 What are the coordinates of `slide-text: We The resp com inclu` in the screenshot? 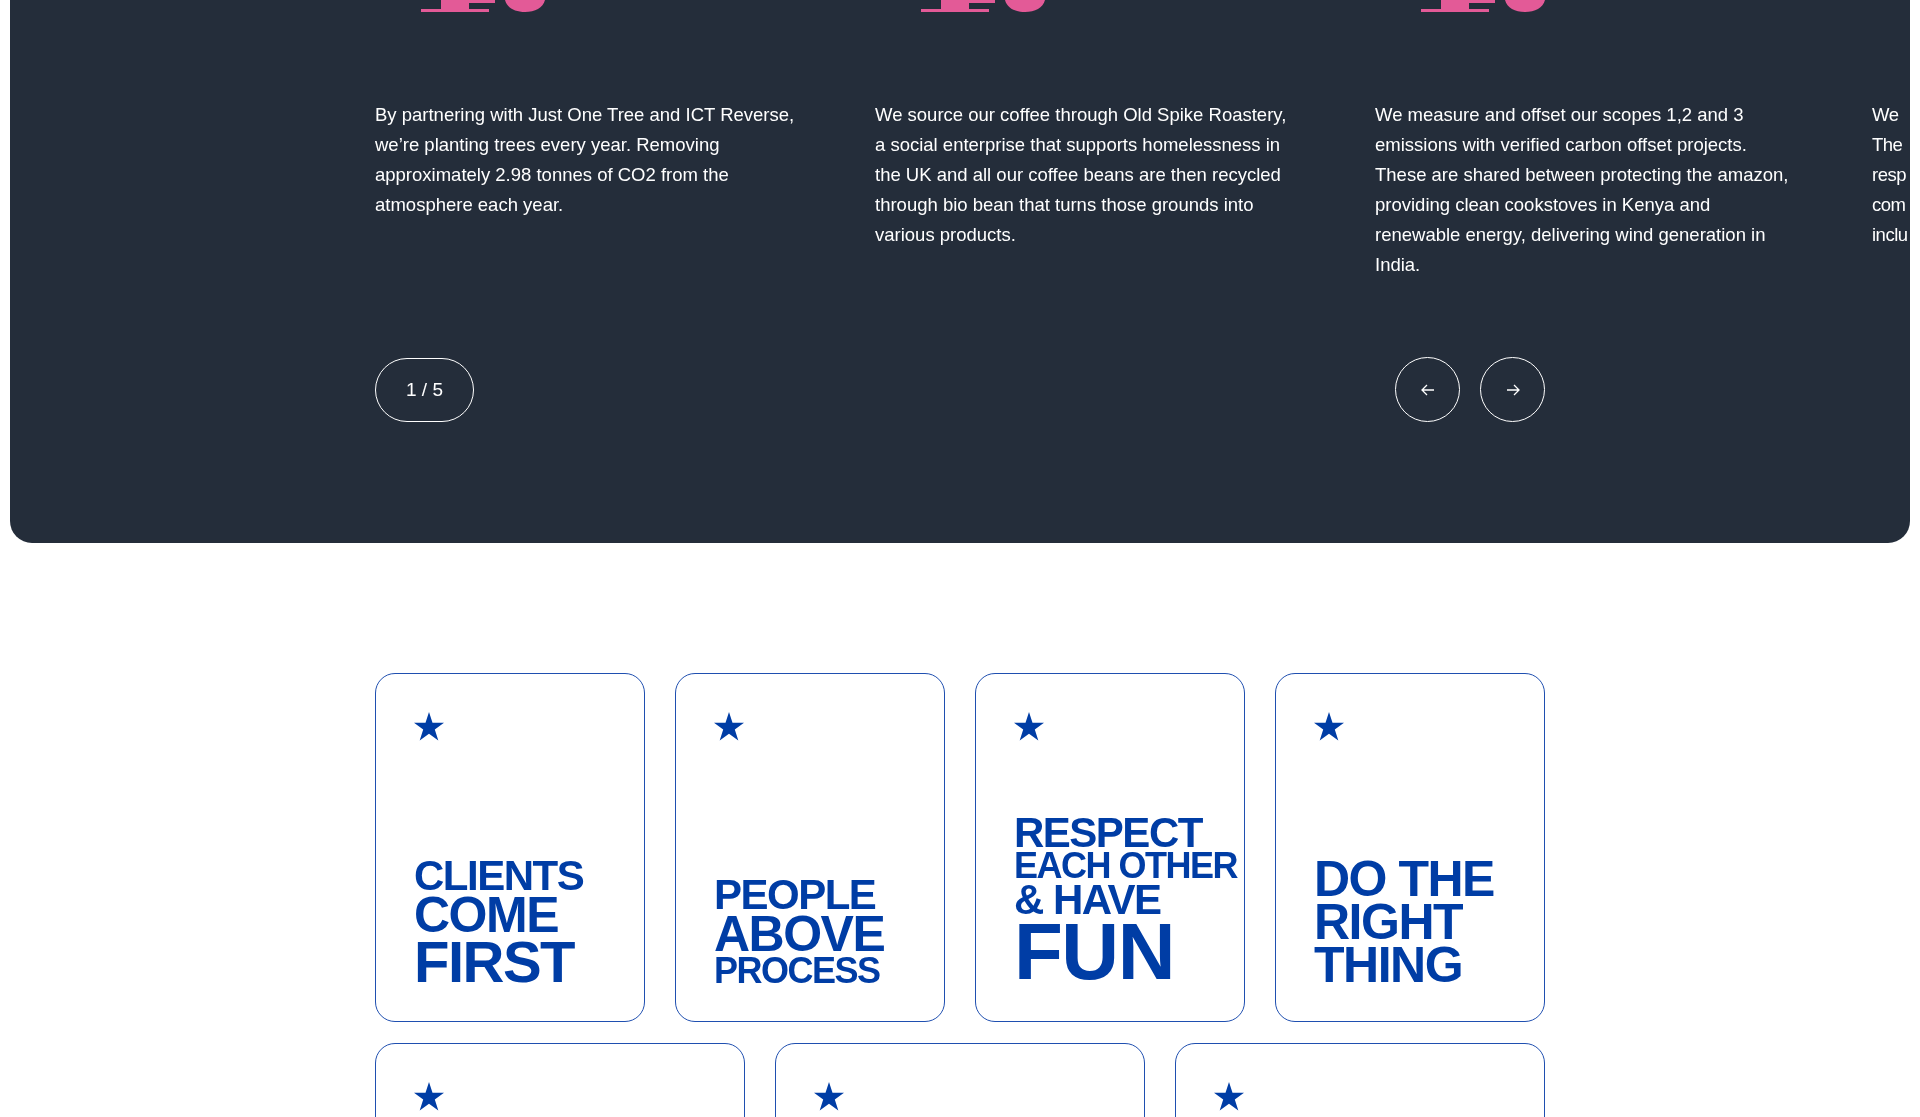 It's located at (1890, 175).